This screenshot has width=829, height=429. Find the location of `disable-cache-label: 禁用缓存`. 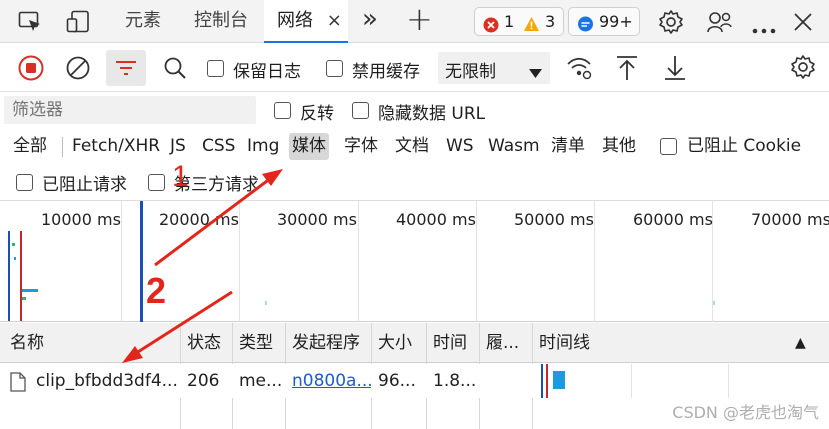

disable-cache-label: 禁用缓存 is located at coordinates (386, 72).